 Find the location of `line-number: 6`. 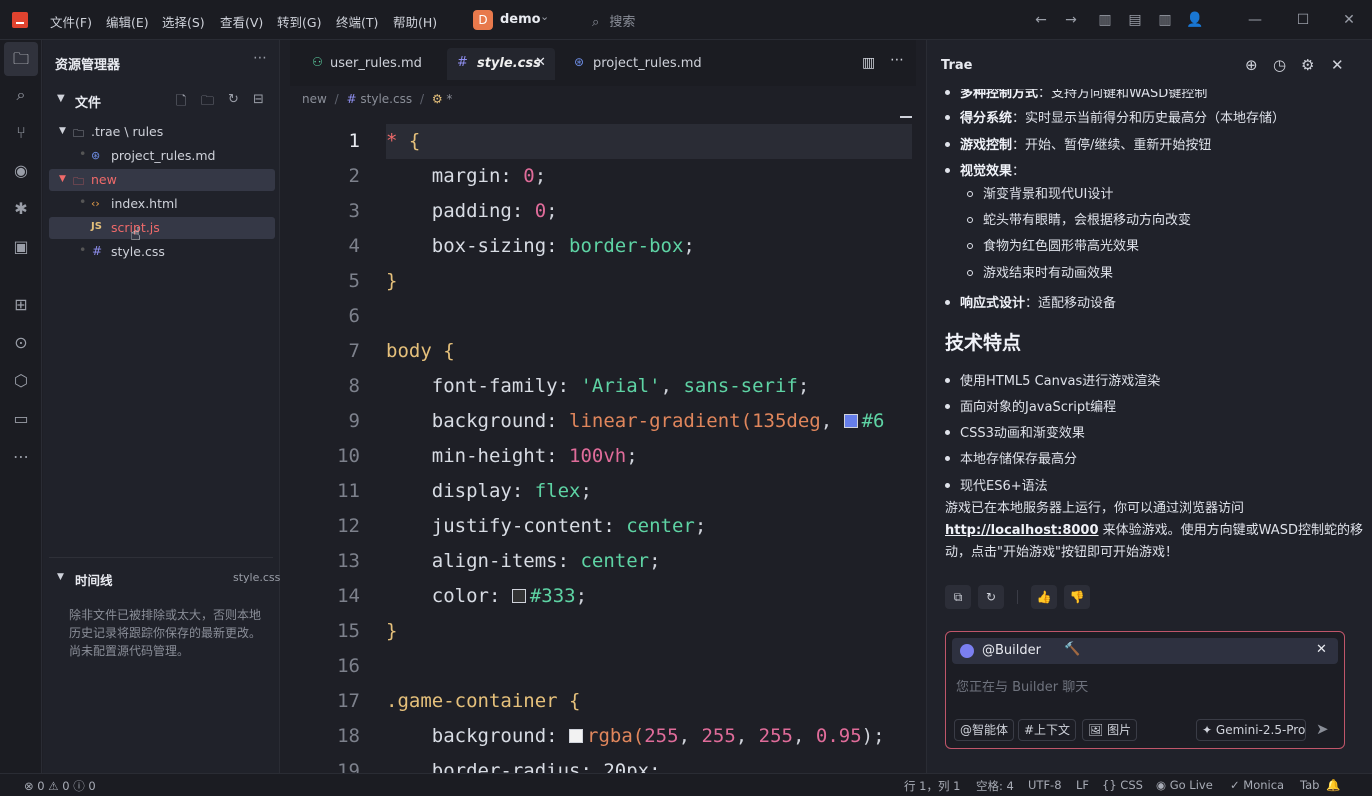

line-number: 6 is located at coordinates (354, 316).